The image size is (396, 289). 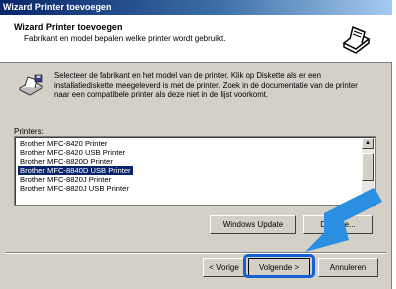 What do you see at coordinates (63, 143) in the screenshot?
I see `list-item: Brother MFC-8420 Printer` at bounding box center [63, 143].